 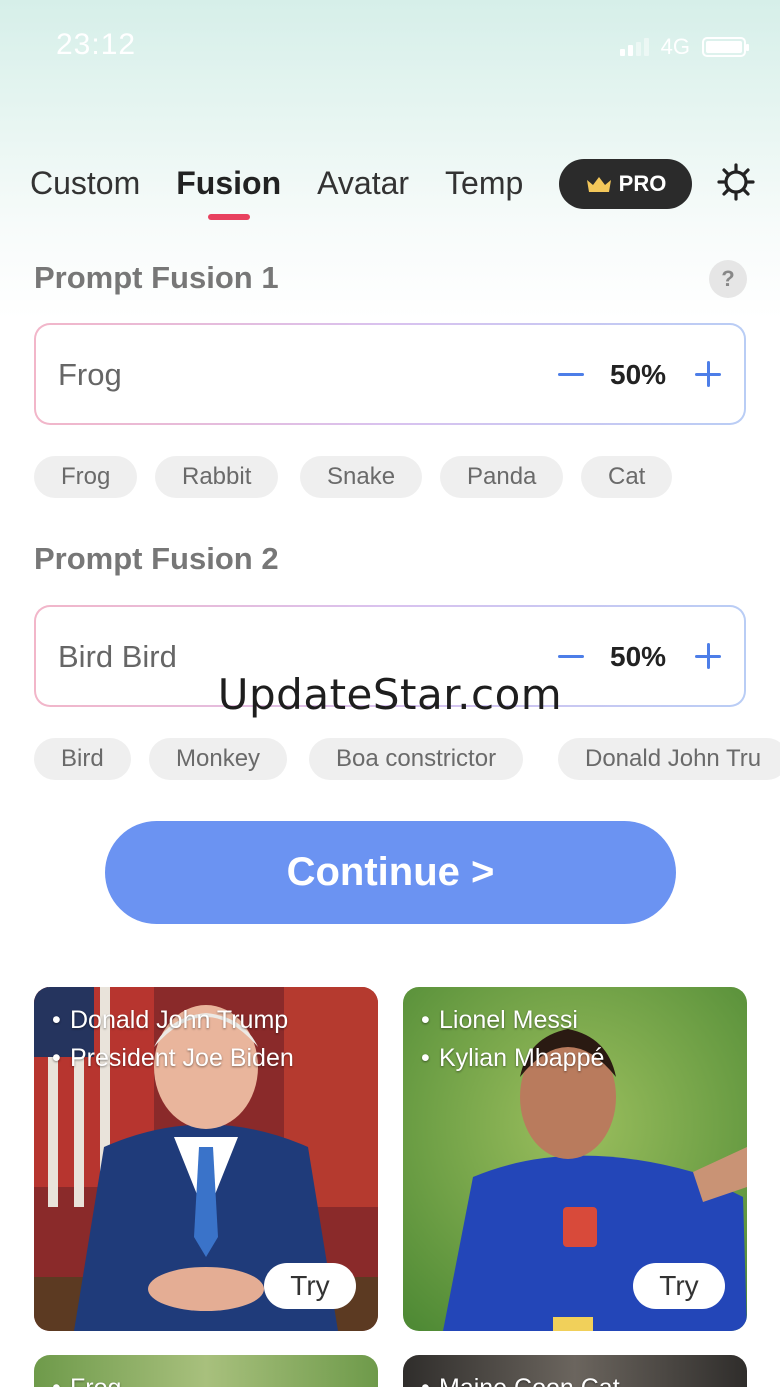 What do you see at coordinates (728, 279) in the screenshot?
I see `help-icon: ?` at bounding box center [728, 279].